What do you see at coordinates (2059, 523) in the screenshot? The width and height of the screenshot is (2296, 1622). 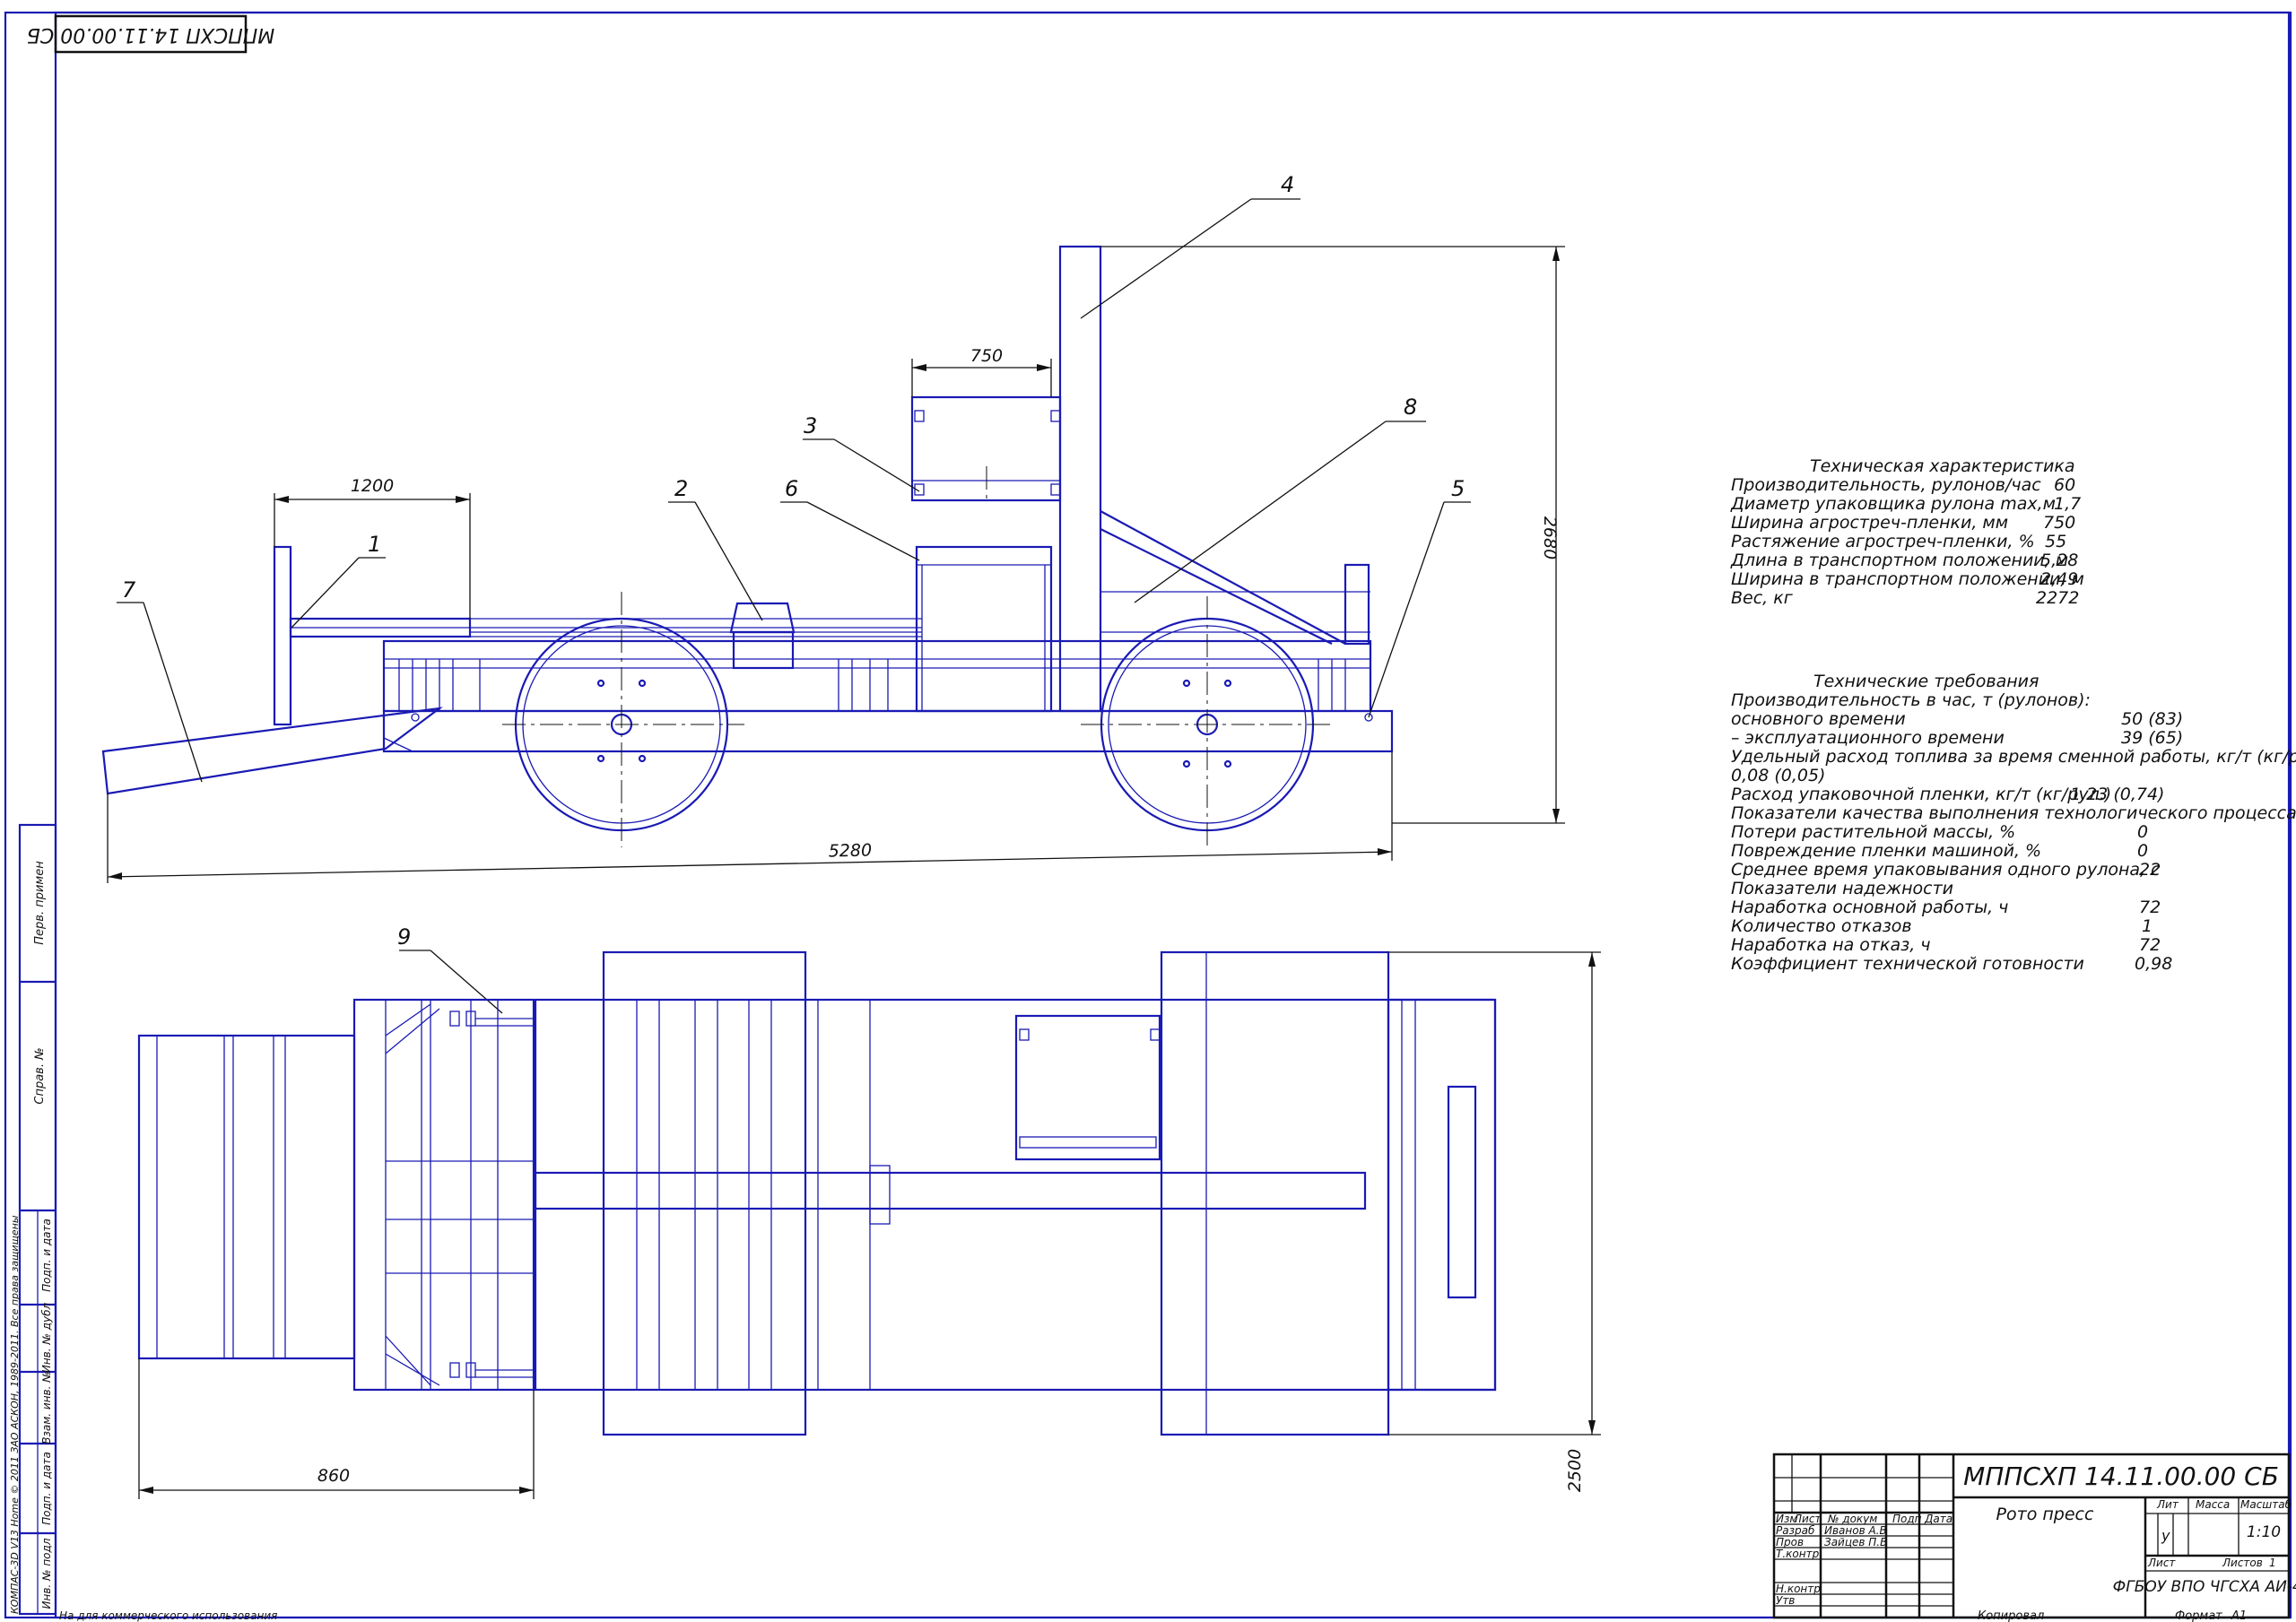 I see `tech-char-row-2-value: 750` at bounding box center [2059, 523].